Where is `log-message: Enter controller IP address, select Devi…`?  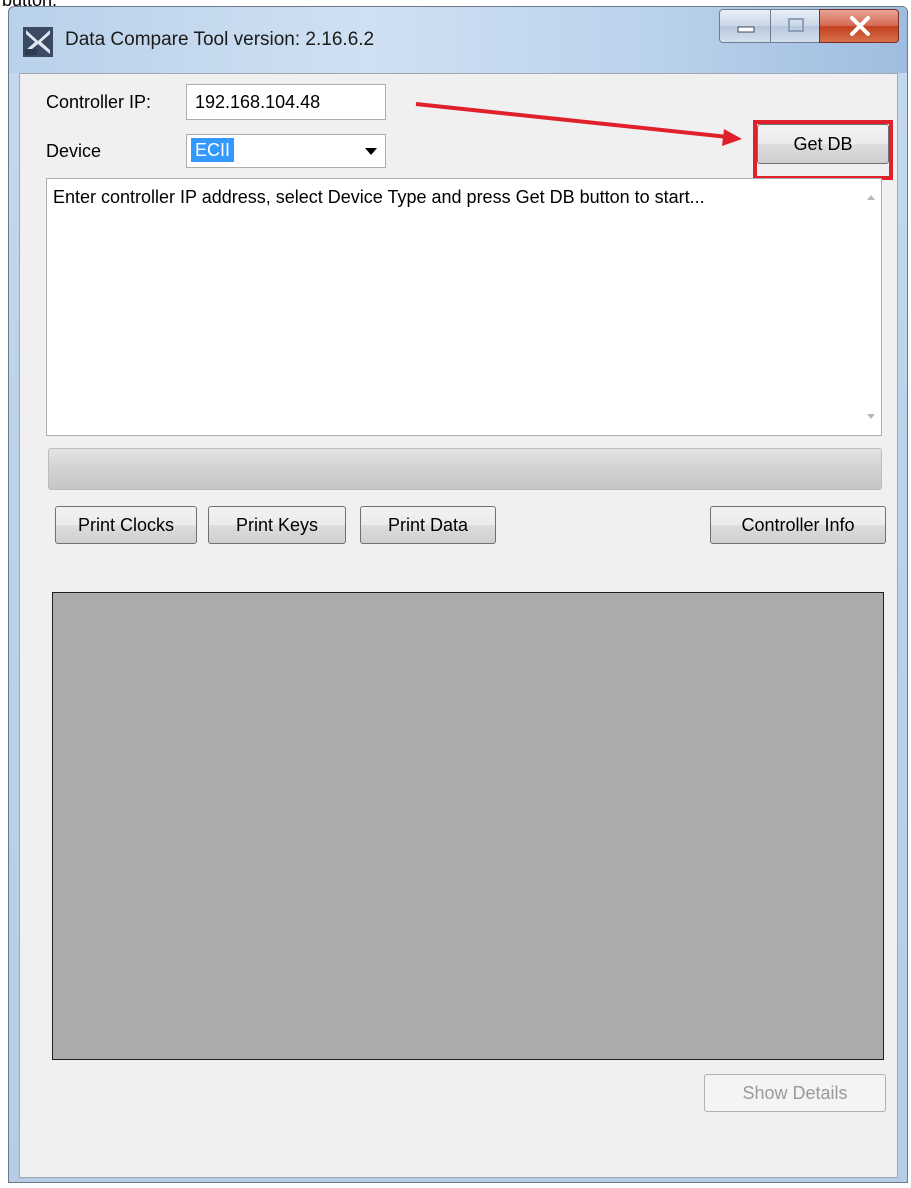
log-message: Enter controller IP address, select Devi… is located at coordinates (379, 197).